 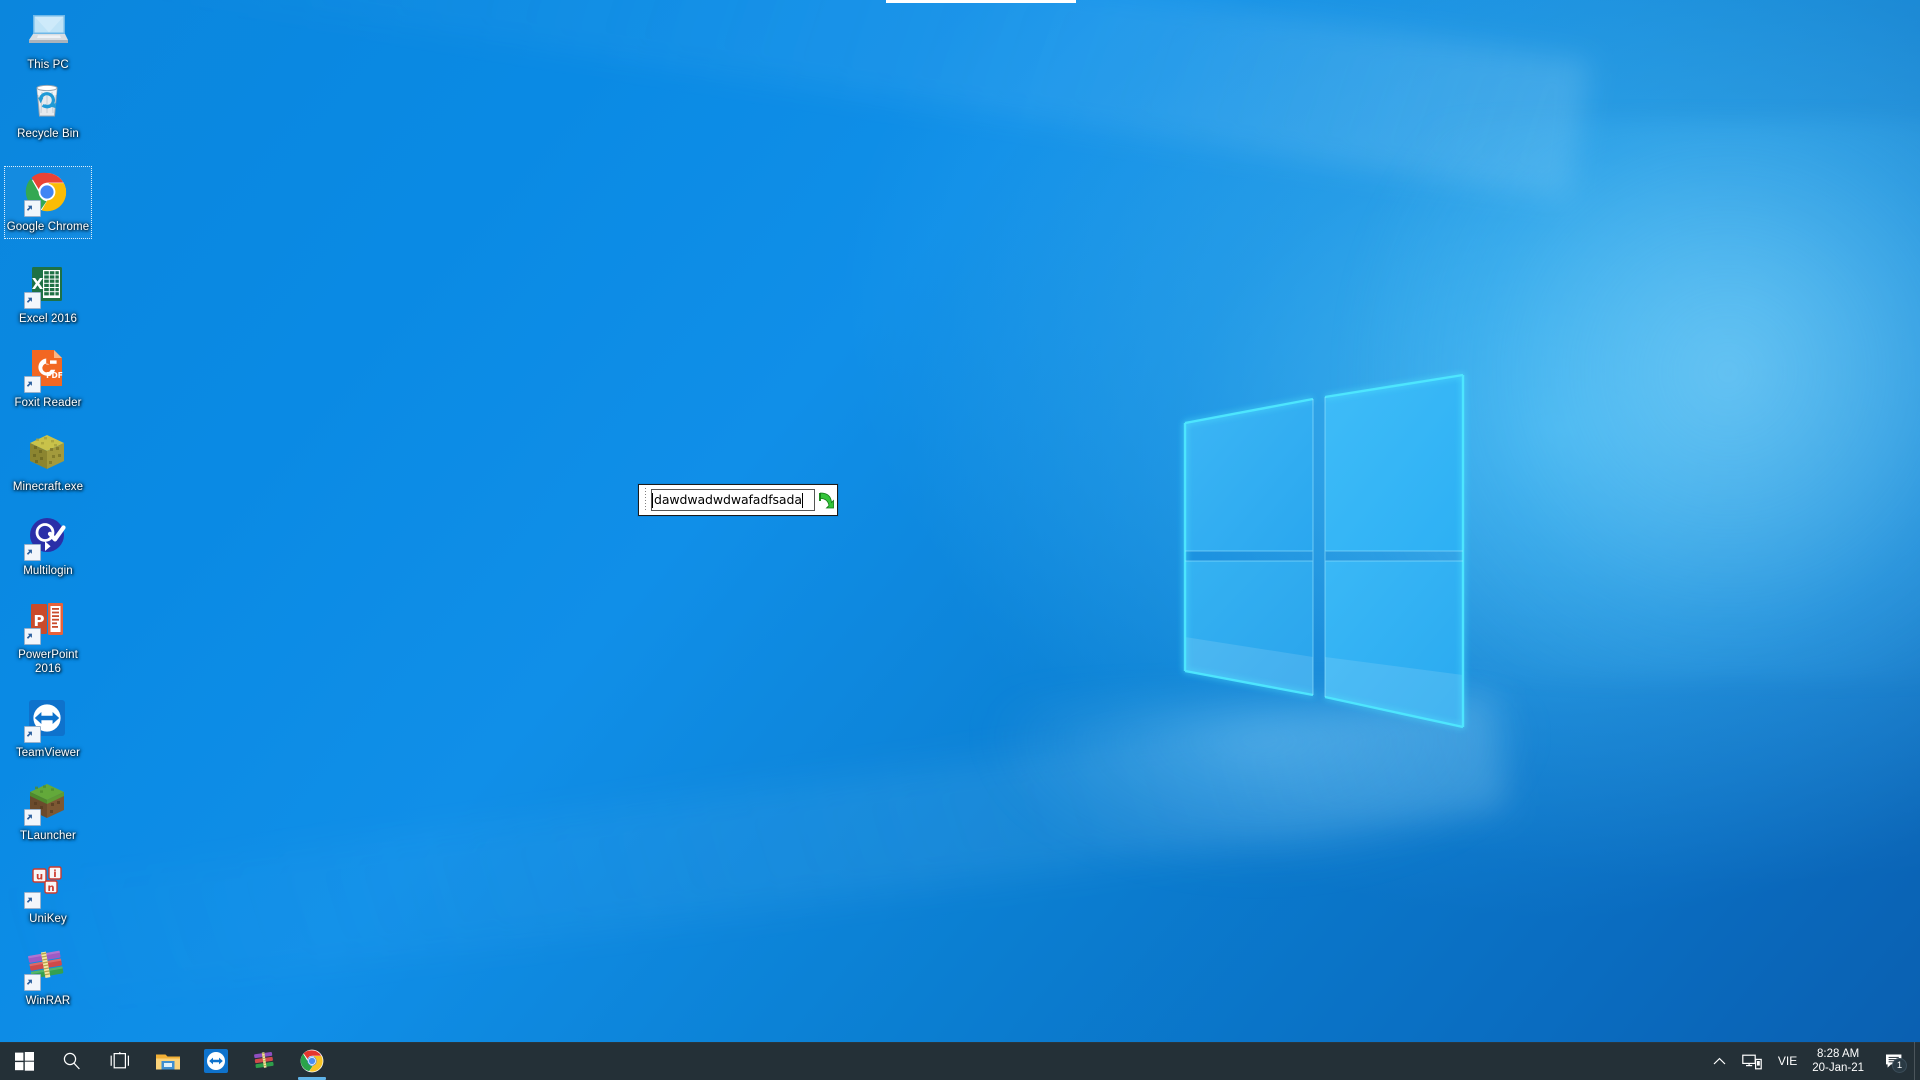 I want to click on task-view-icon, so click(x=120, y=1061).